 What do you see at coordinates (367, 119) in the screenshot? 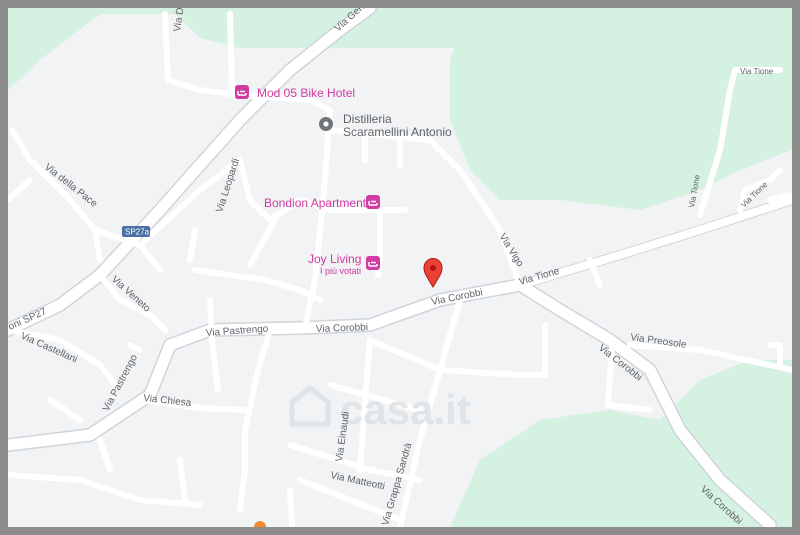
I see `poi-label-distilleria-1: Distilleria` at bounding box center [367, 119].